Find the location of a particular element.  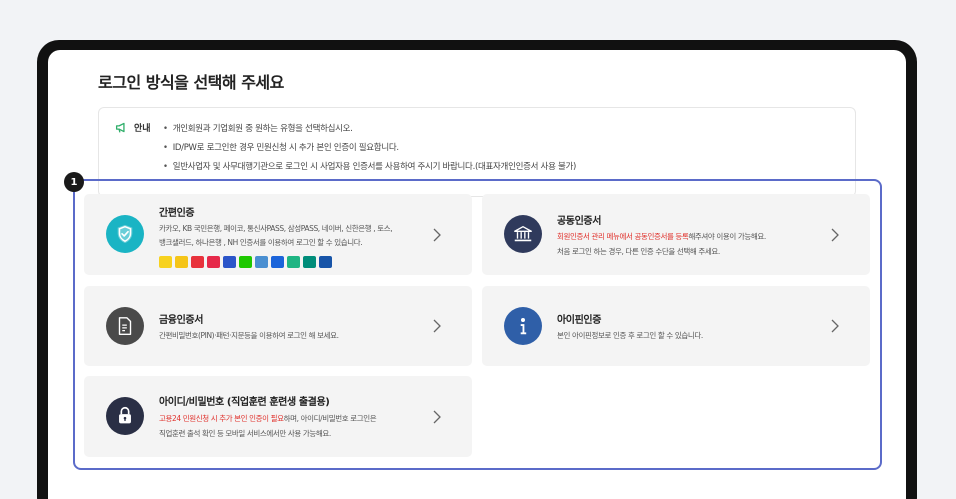

notice-item: ID/PW로 로그인한 경우 민원신청 시 추가 본인 인증이 필요합니다. is located at coordinates (369, 148).